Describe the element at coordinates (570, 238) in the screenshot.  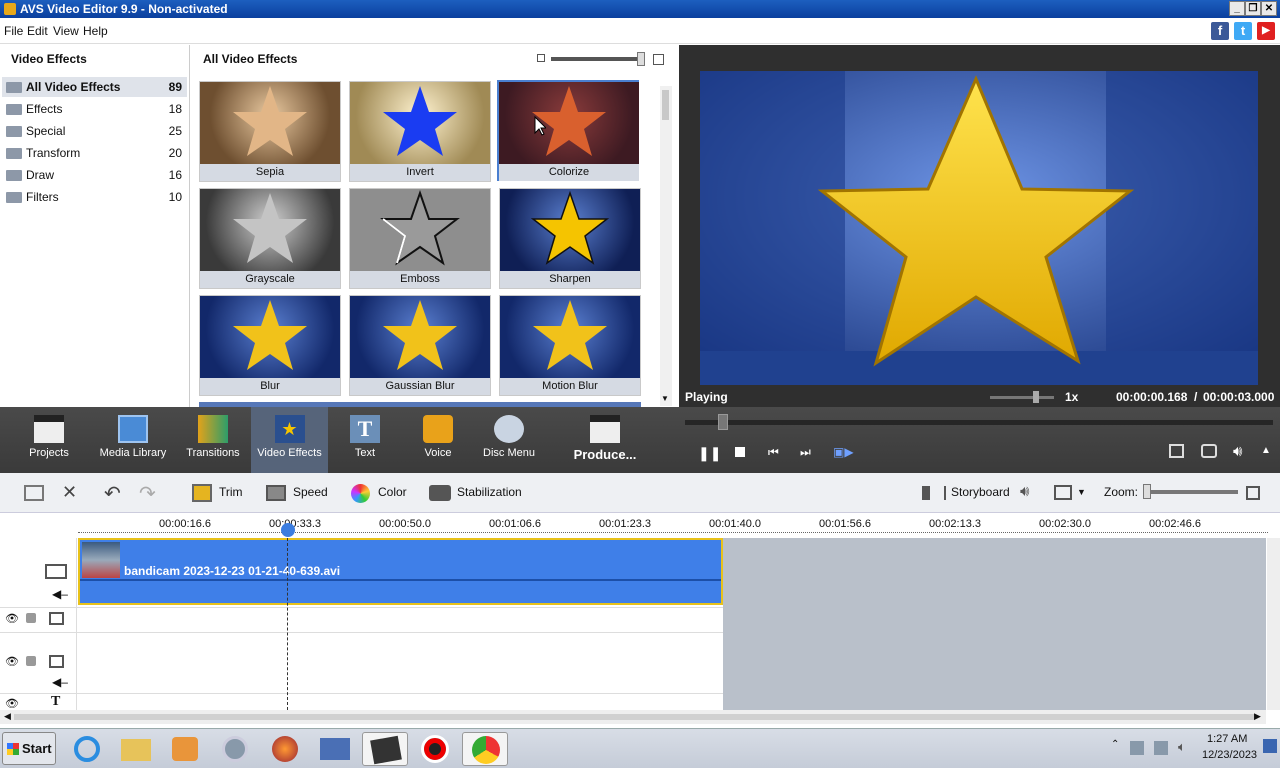
I see `effect-sharpen: Sharpen` at that location.